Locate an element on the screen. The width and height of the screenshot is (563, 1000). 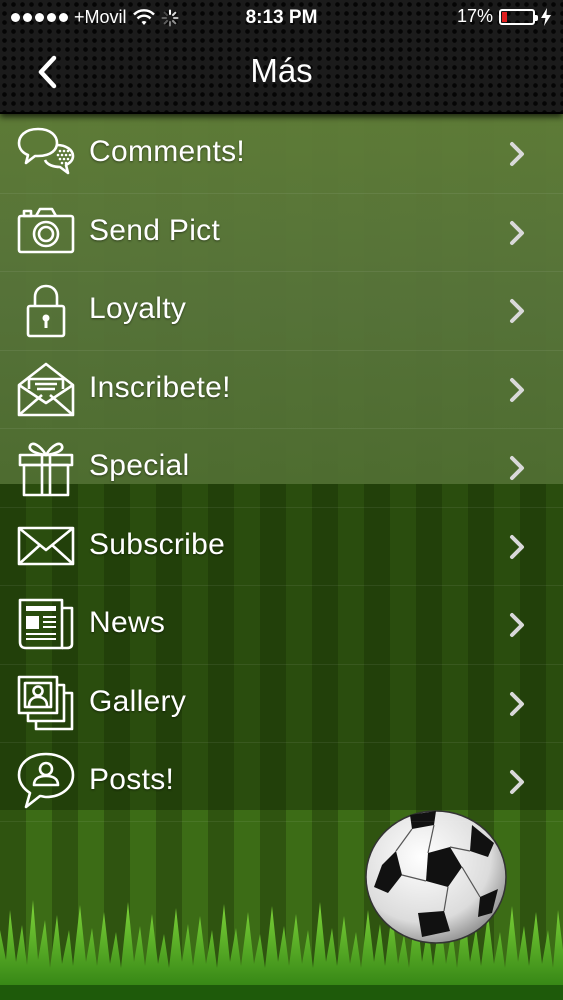
menu-item-label: Posts! is located at coordinates (132, 779).